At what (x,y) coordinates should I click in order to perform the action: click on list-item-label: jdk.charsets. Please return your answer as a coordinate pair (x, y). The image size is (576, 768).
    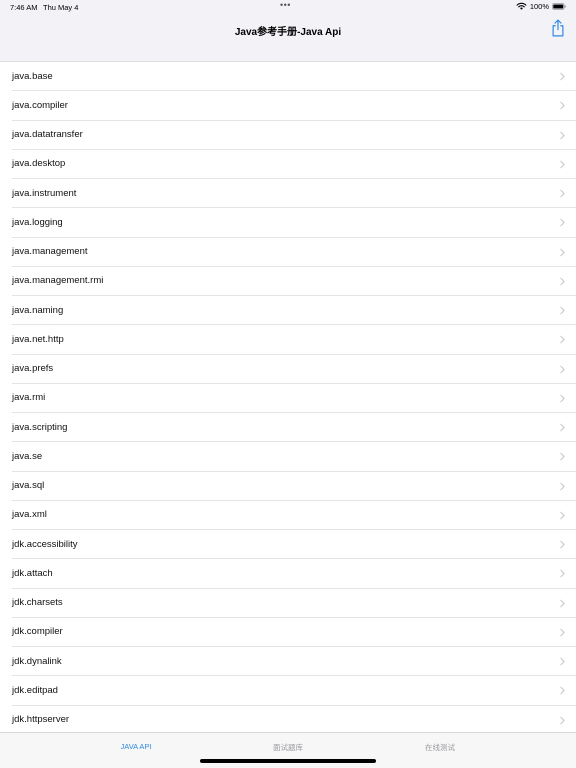
    Looking at the image, I should click on (37, 602).